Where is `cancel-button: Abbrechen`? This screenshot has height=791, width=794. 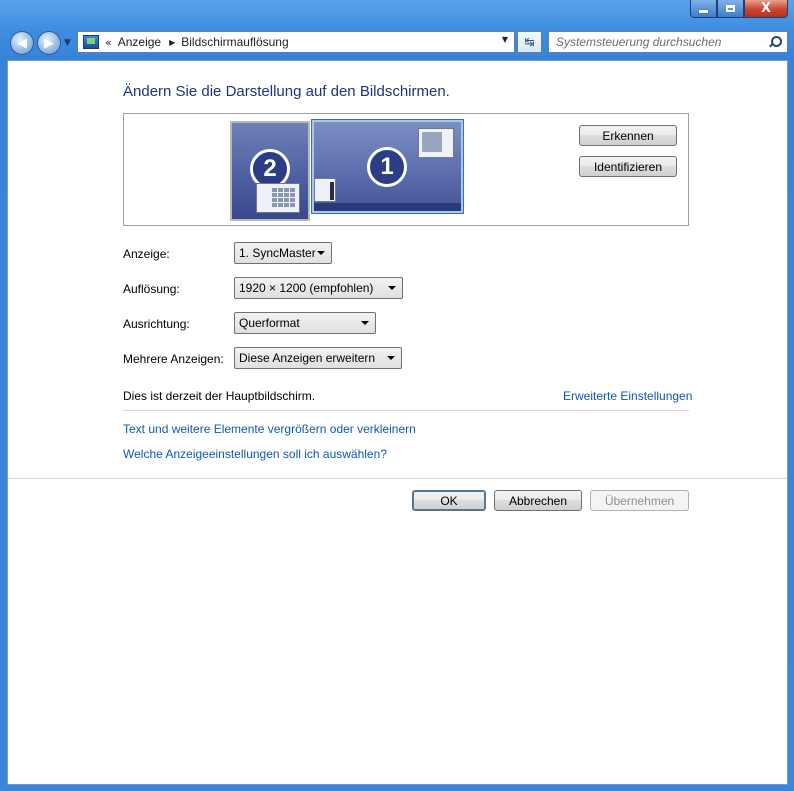 cancel-button: Abbrechen is located at coordinates (538, 500).